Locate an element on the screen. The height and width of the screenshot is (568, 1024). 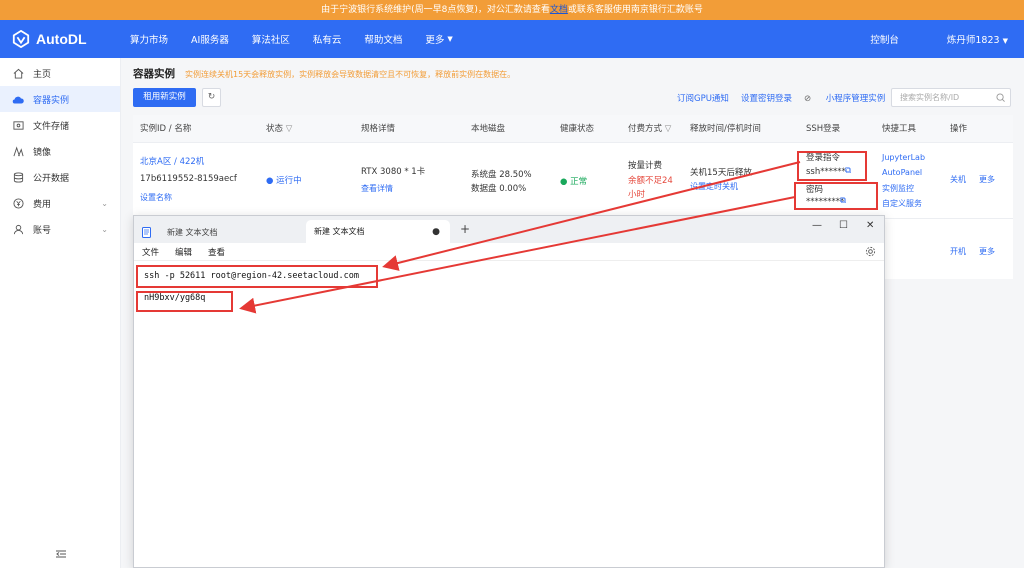
annotation-box-notepad-password is located at coordinates (184, 301).